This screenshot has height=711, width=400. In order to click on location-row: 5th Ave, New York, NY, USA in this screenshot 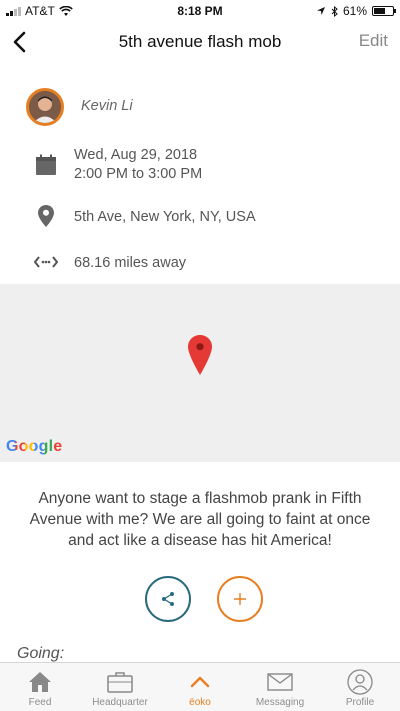, I will do `click(200, 218)`.